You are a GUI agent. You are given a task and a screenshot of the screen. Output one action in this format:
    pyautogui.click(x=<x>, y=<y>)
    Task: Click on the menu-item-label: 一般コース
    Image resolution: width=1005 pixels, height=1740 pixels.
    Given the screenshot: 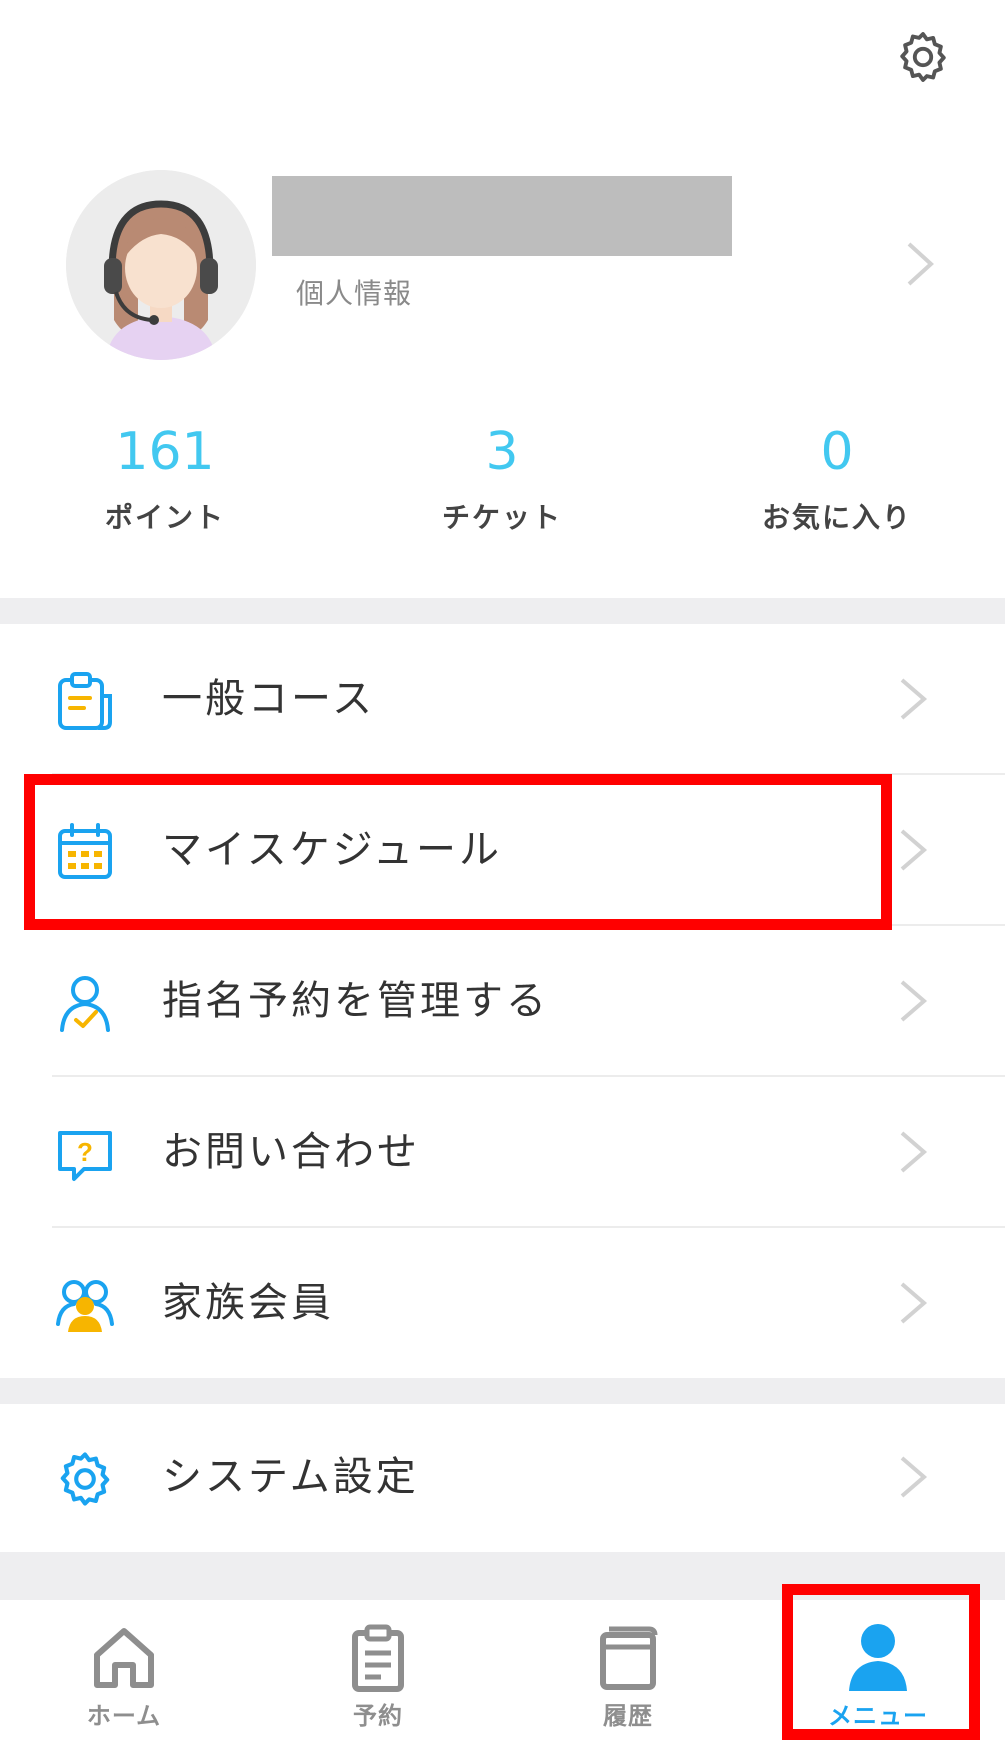 What is the action you would take?
    pyautogui.click(x=268, y=699)
    